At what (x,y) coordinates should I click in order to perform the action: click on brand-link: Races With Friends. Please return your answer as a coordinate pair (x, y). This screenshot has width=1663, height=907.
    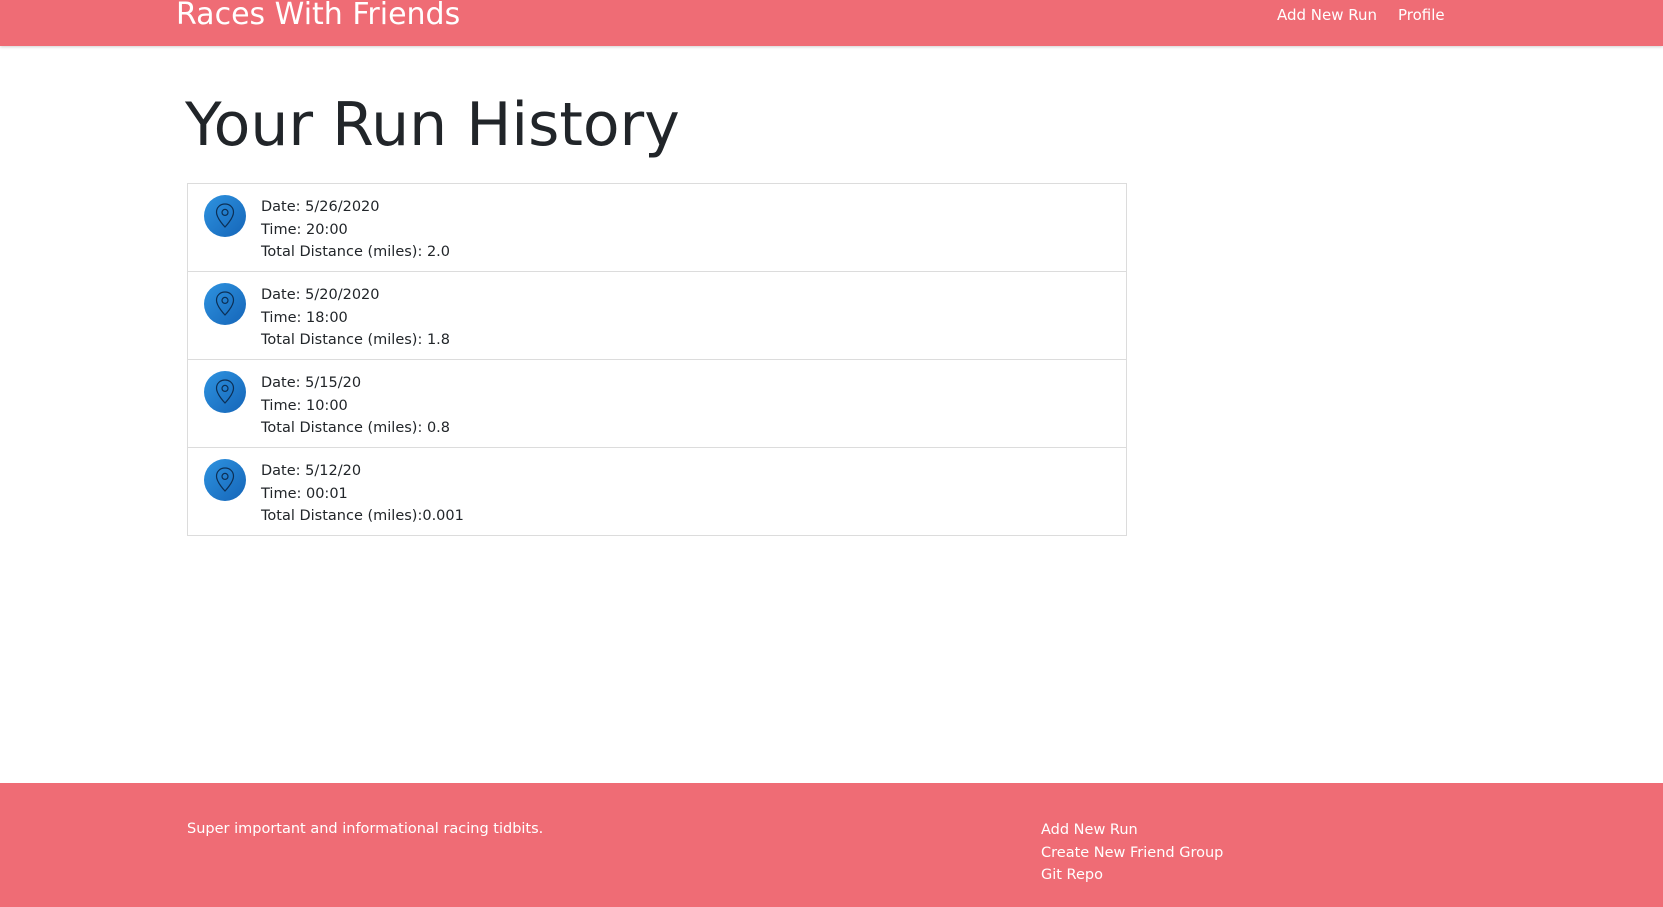
    Looking at the image, I should click on (318, 16).